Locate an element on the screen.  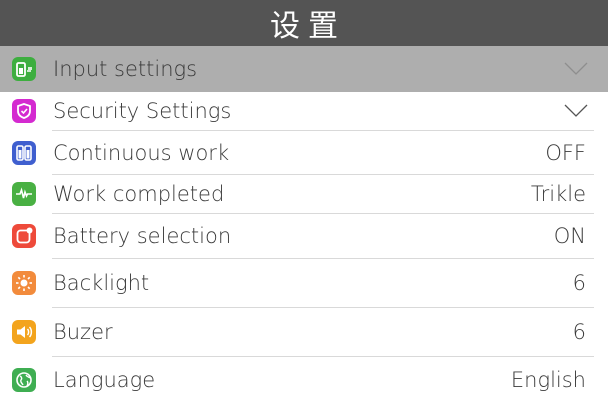
menu-item-language: Language English is located at coordinates (304, 380).